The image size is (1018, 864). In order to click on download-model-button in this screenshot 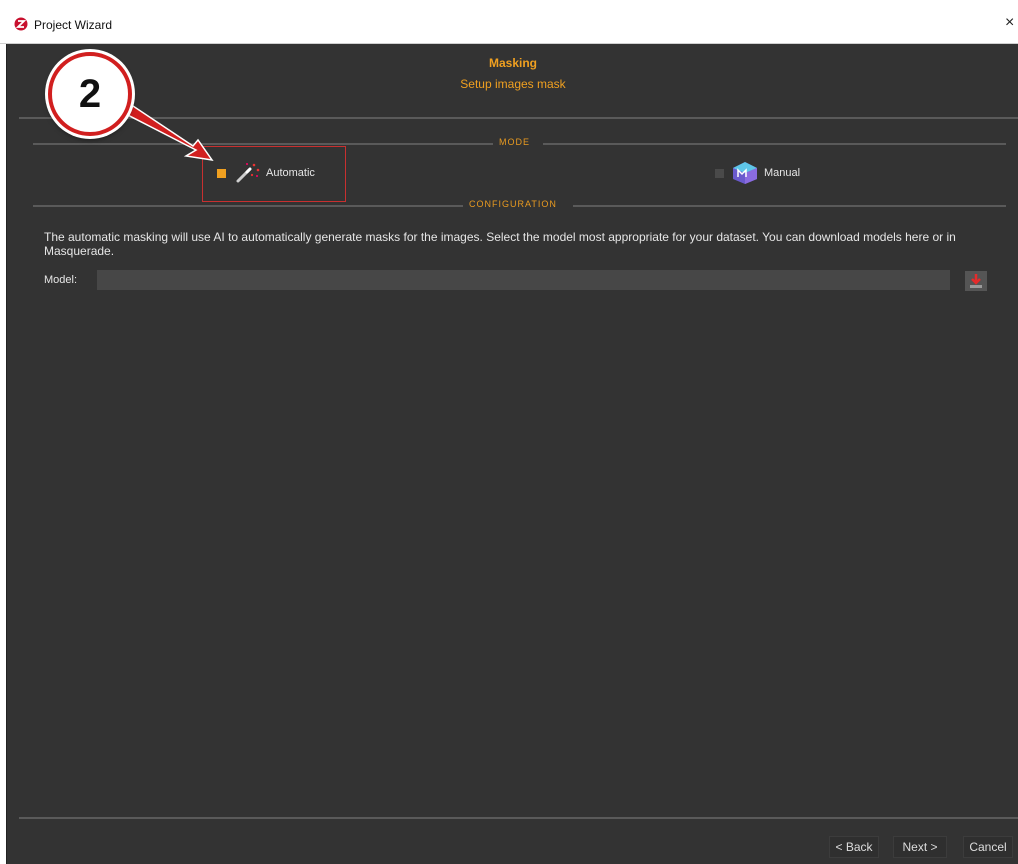, I will do `click(976, 281)`.